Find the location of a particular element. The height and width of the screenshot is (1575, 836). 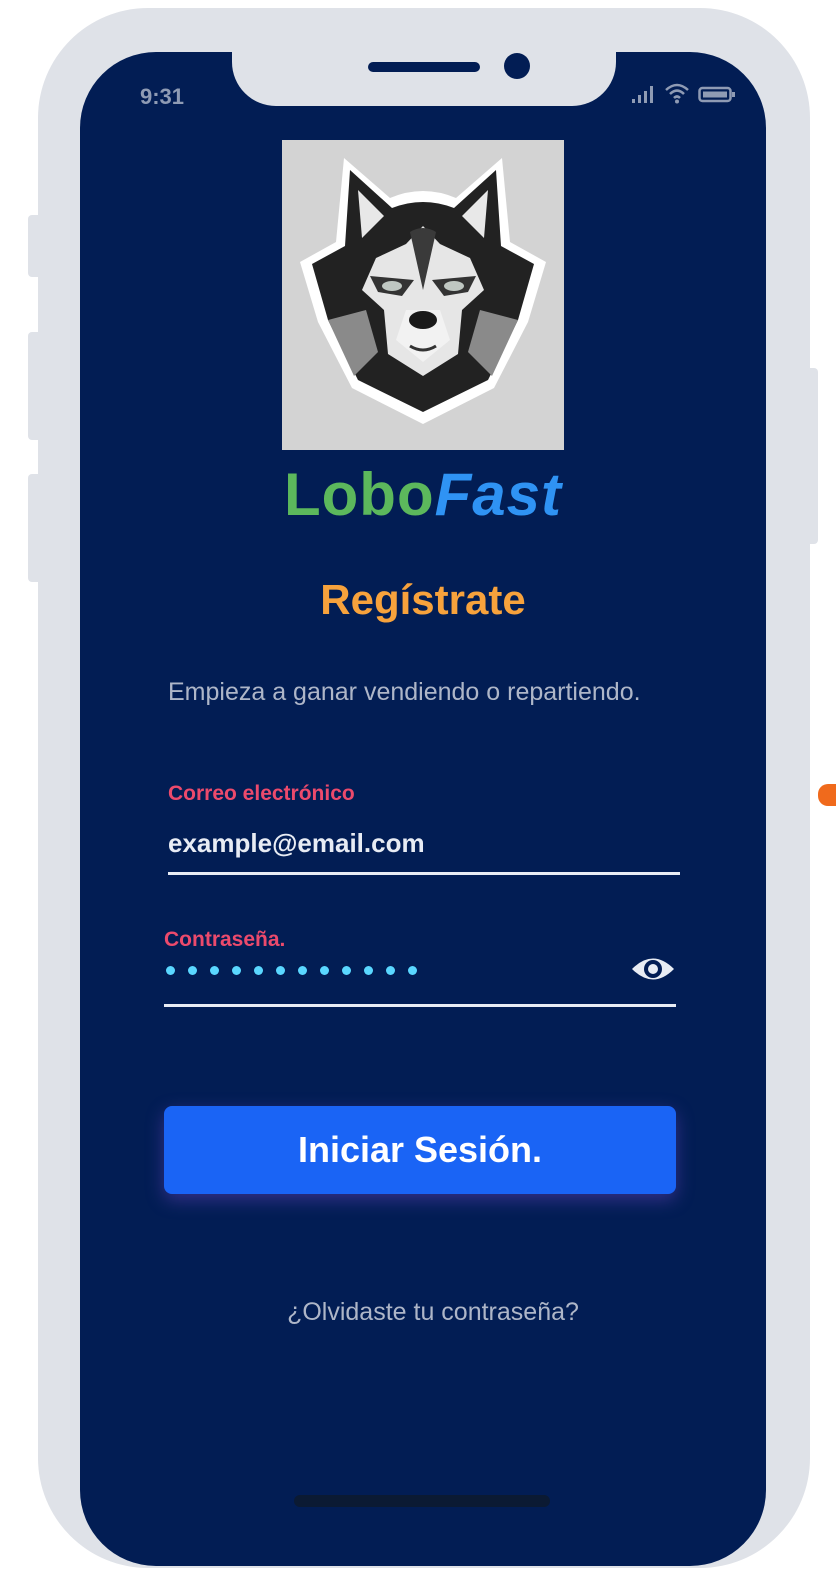

home-indicator is located at coordinates (422, 1501).